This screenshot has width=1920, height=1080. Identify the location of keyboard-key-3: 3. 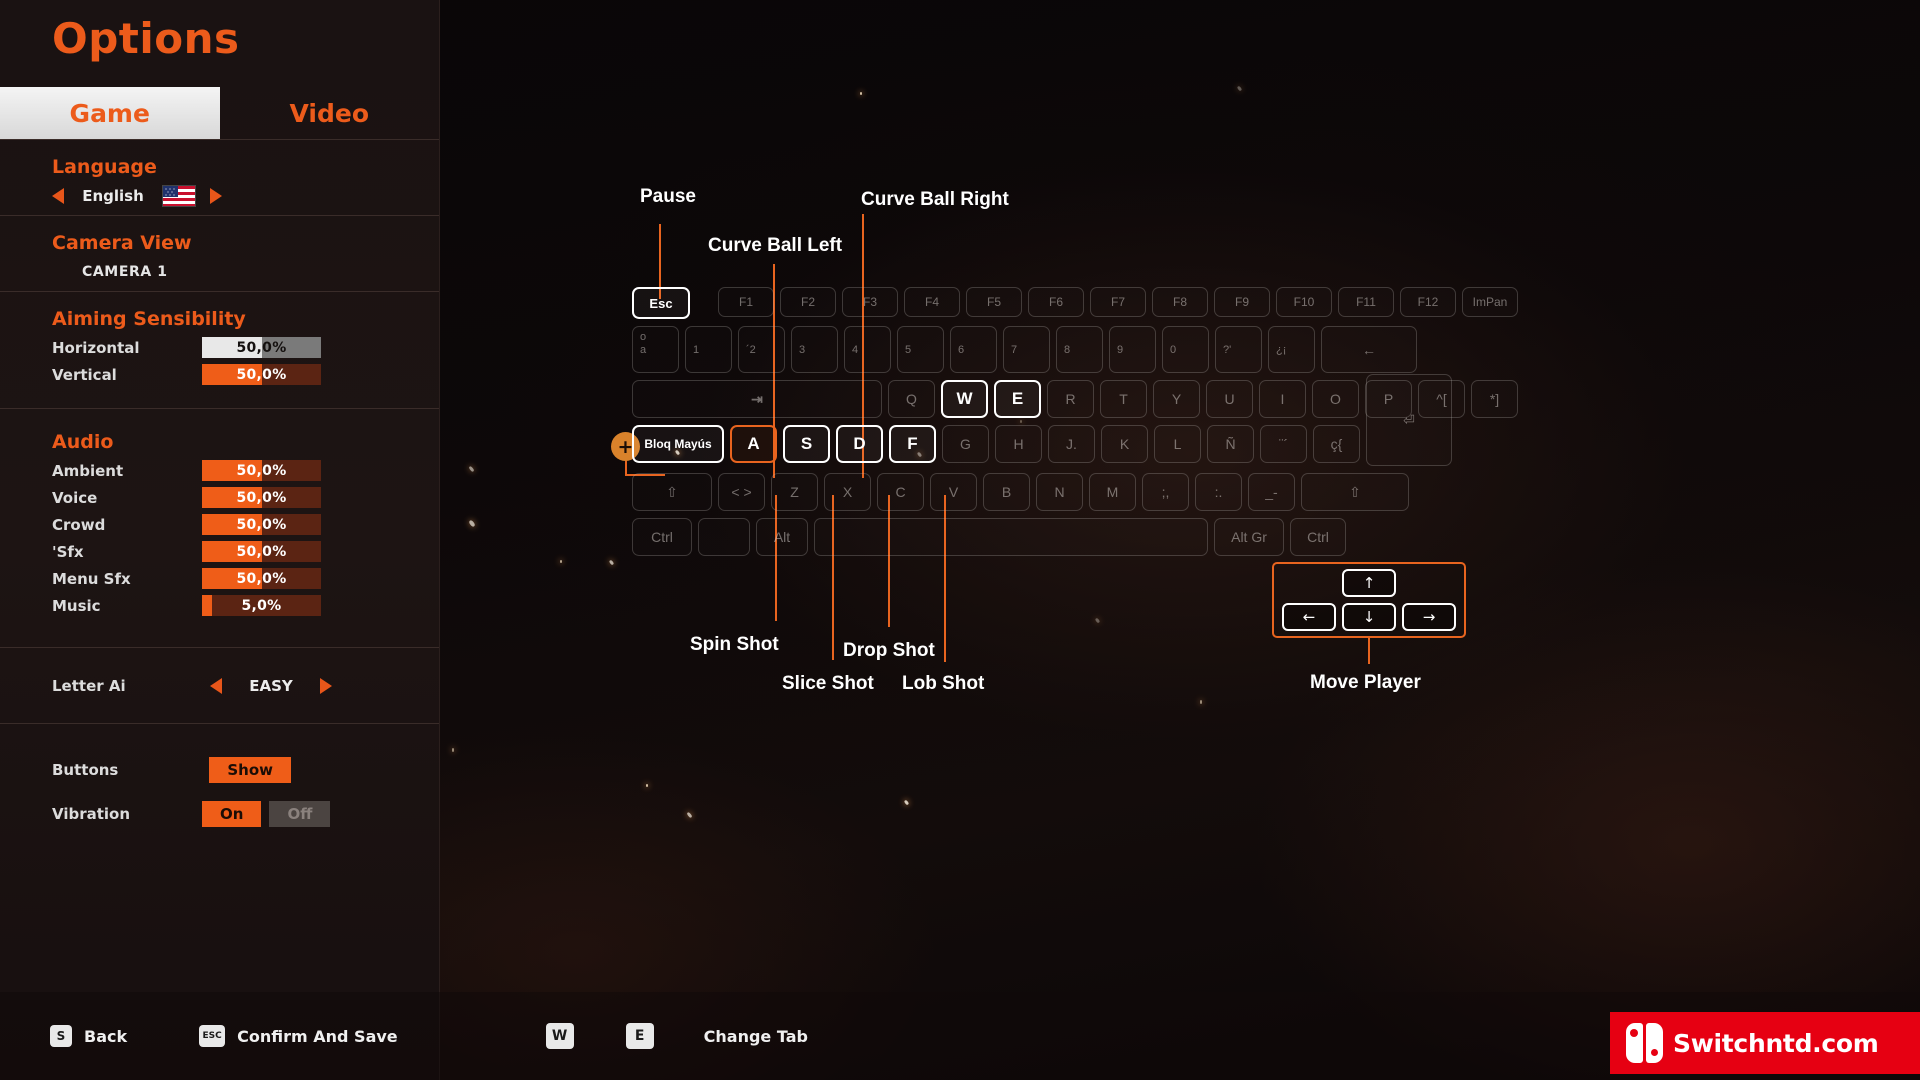
(814, 349).